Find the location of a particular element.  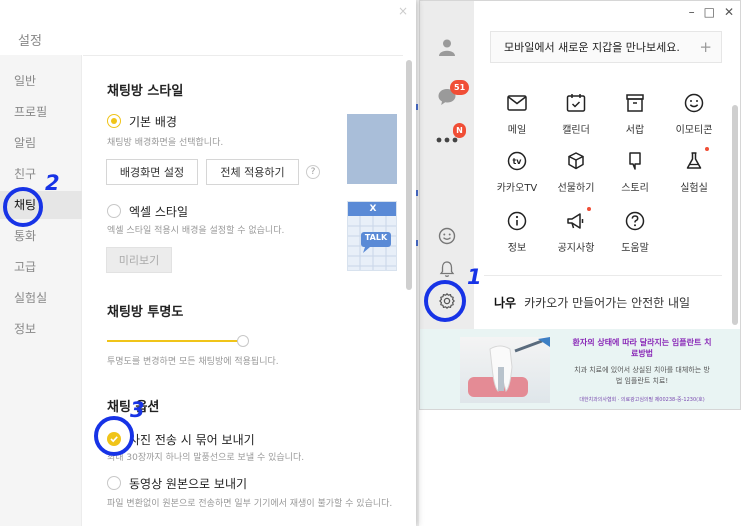

megaphone-icon is located at coordinates (577, 220).